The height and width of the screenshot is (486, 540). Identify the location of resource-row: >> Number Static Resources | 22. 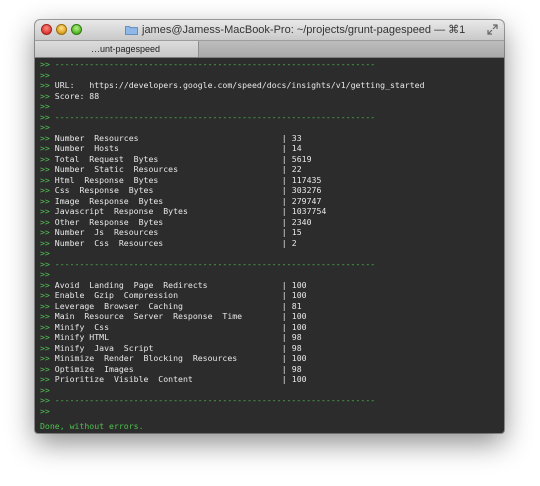
(270, 169).